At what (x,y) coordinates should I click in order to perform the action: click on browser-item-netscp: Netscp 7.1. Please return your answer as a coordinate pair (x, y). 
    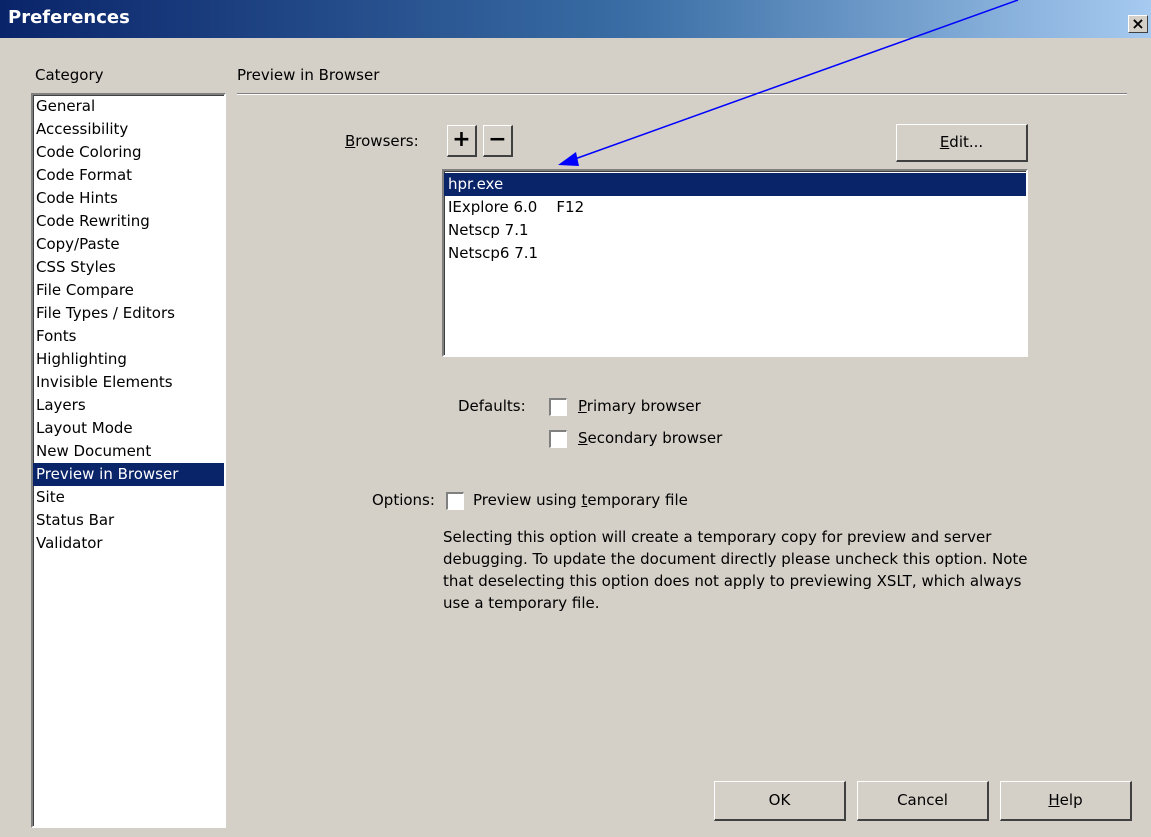
    Looking at the image, I should click on (735, 230).